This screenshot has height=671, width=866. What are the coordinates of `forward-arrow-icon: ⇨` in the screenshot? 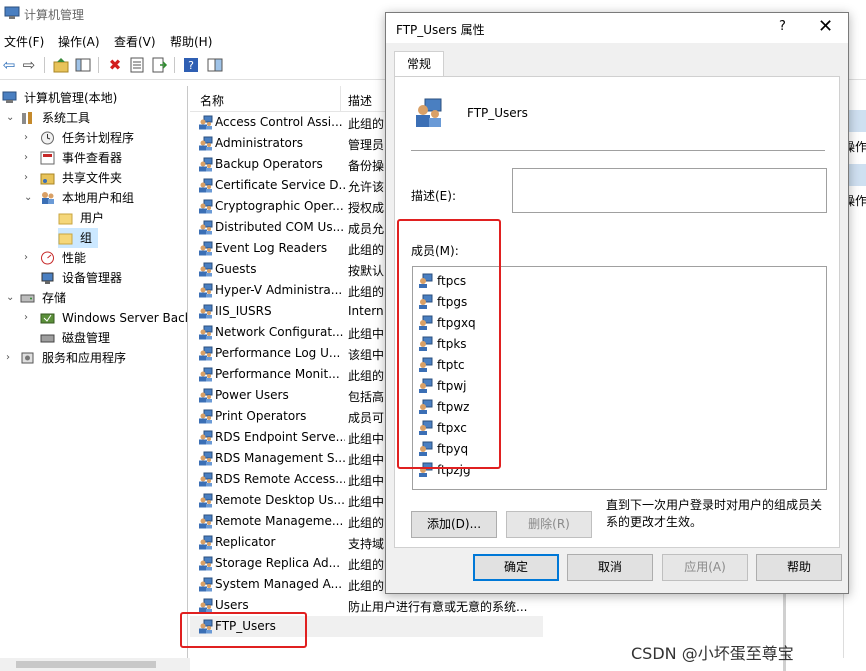 It's located at (29, 65).